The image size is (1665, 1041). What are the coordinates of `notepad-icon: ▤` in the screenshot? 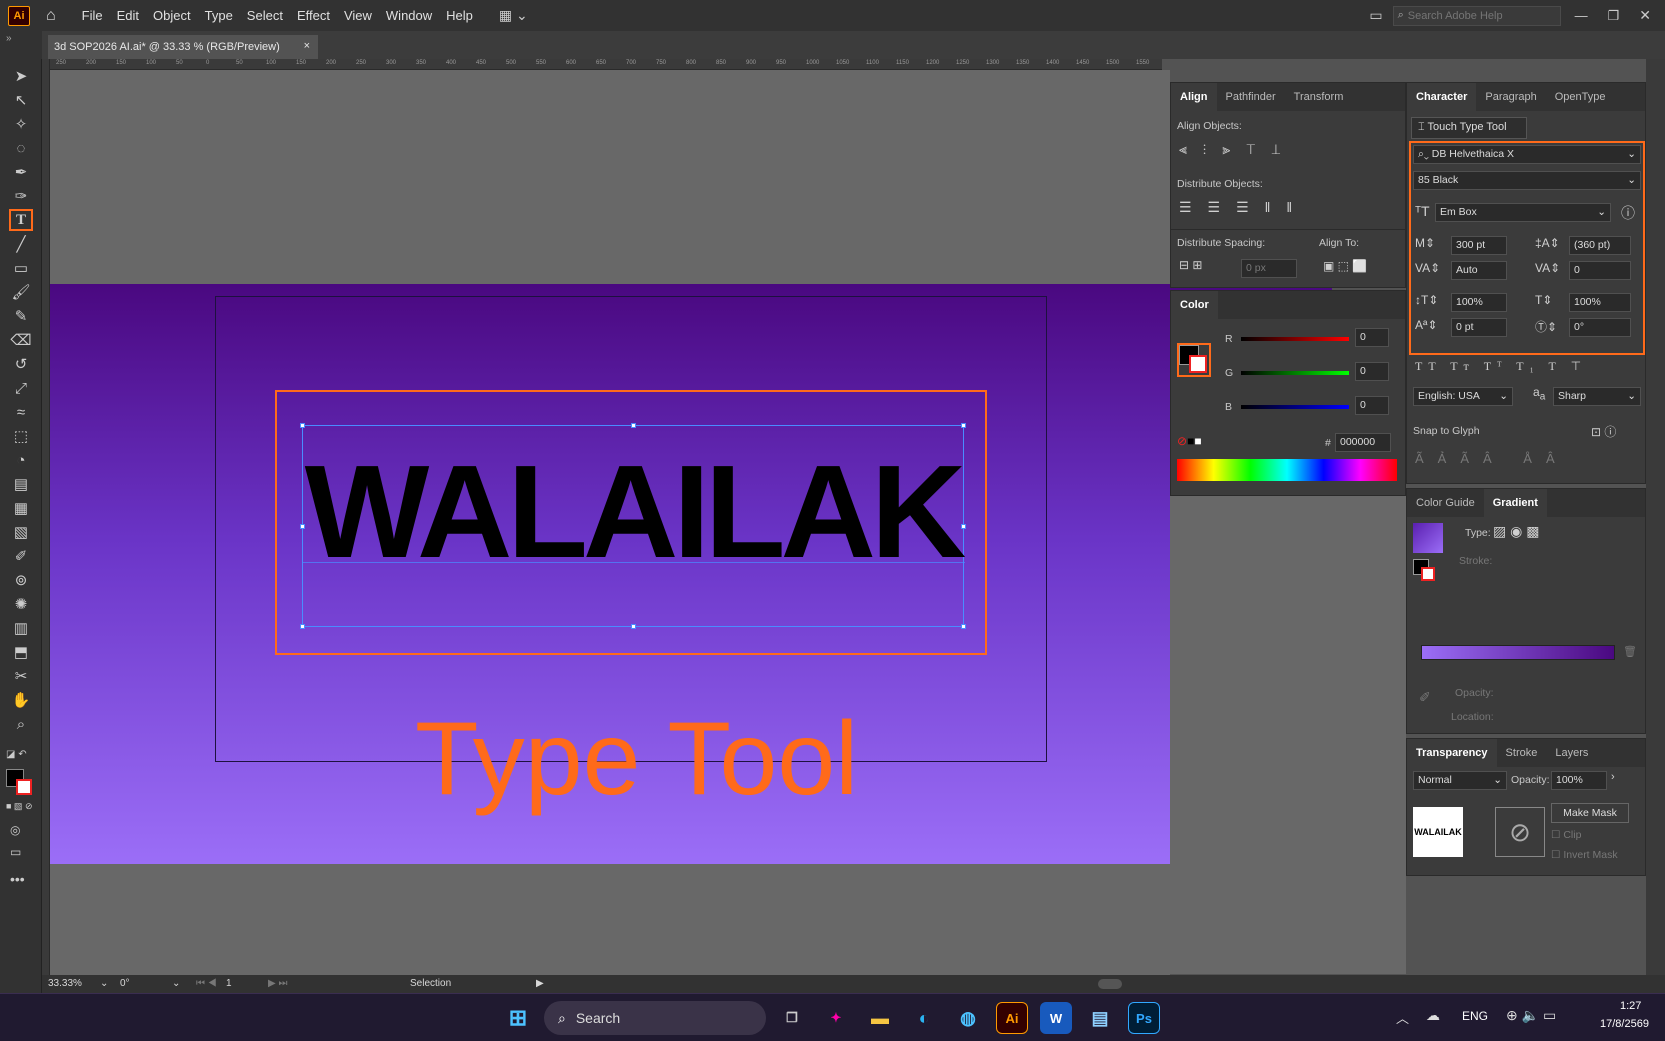 It's located at (1100, 1018).